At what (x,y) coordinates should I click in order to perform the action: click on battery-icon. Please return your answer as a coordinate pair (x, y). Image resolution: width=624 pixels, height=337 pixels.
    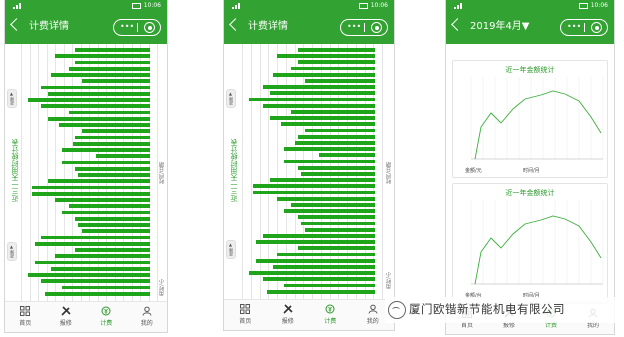
    Looking at the image, I should click on (363, 5).